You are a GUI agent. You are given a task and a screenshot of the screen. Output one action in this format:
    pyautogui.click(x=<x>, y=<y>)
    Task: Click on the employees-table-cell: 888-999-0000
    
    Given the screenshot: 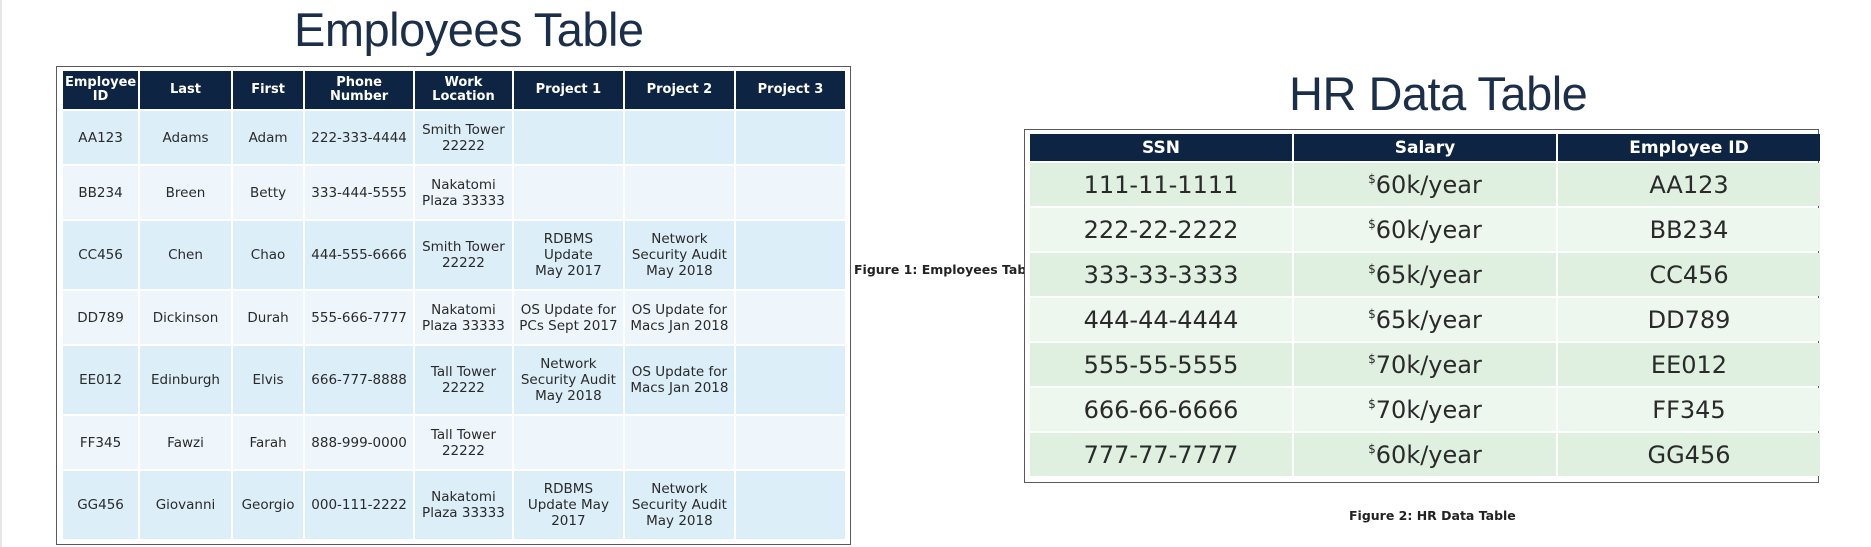 What is the action you would take?
    pyautogui.click(x=359, y=442)
    